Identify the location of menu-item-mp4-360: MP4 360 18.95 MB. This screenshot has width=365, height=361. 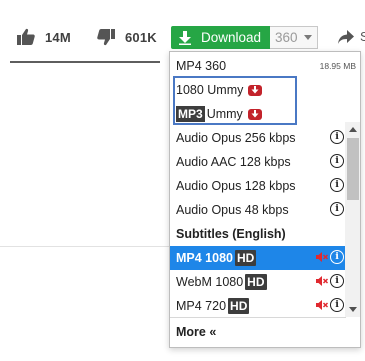
(263, 66).